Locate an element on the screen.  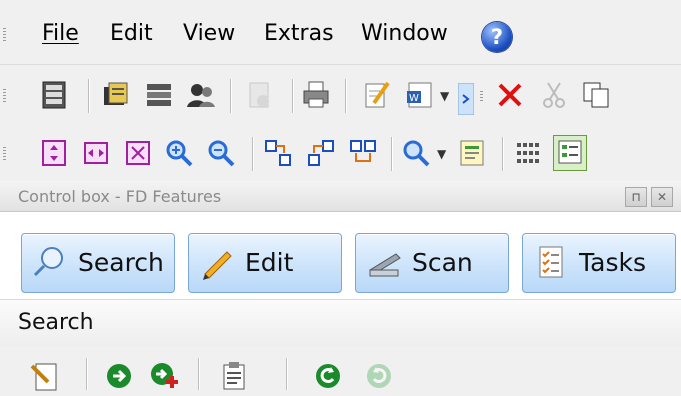
detail-view-icon is located at coordinates (570, 153).